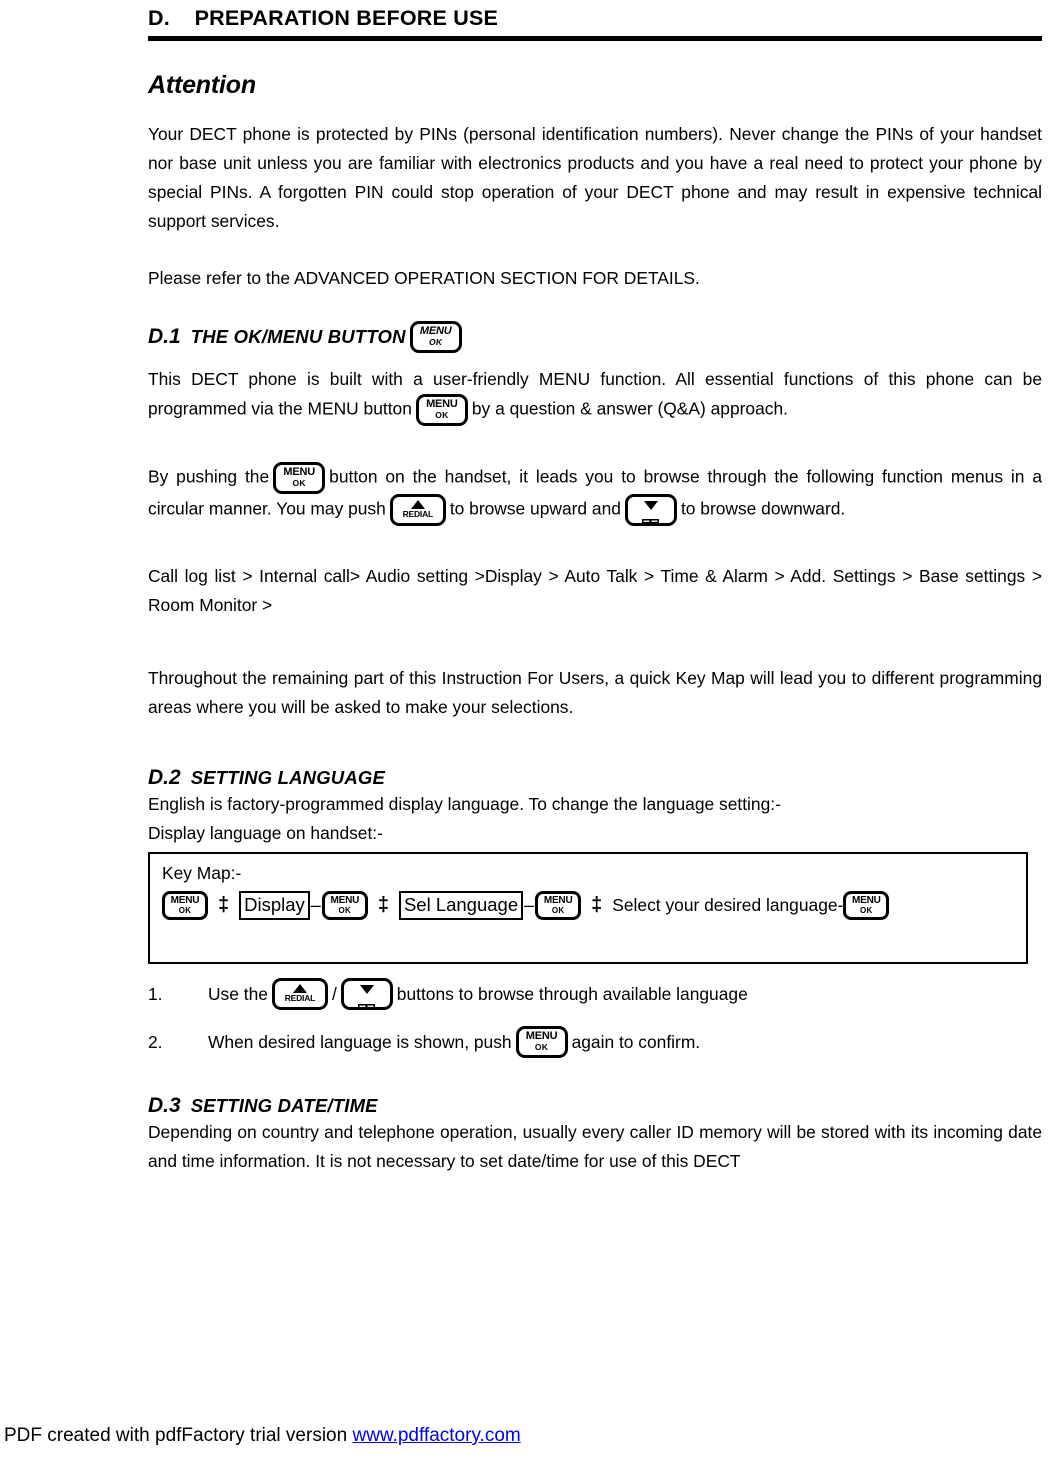 The width and height of the screenshot is (1048, 1472). What do you see at coordinates (346, 18) in the screenshot?
I see `chapter-title: PREPARATION BEFORE USE` at bounding box center [346, 18].